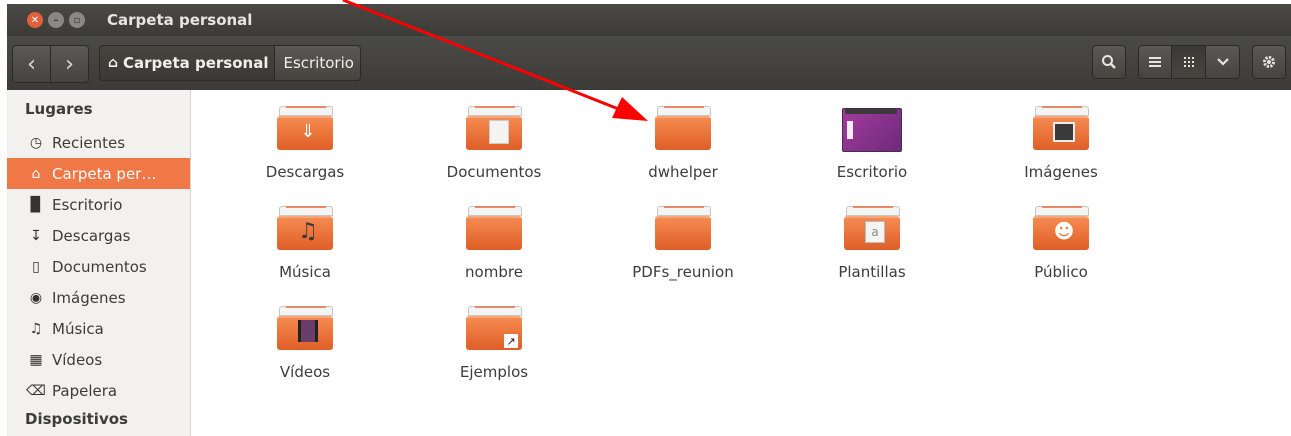 The image size is (1291, 436). What do you see at coordinates (56, 20) in the screenshot?
I see `minimize-window-button: –` at bounding box center [56, 20].